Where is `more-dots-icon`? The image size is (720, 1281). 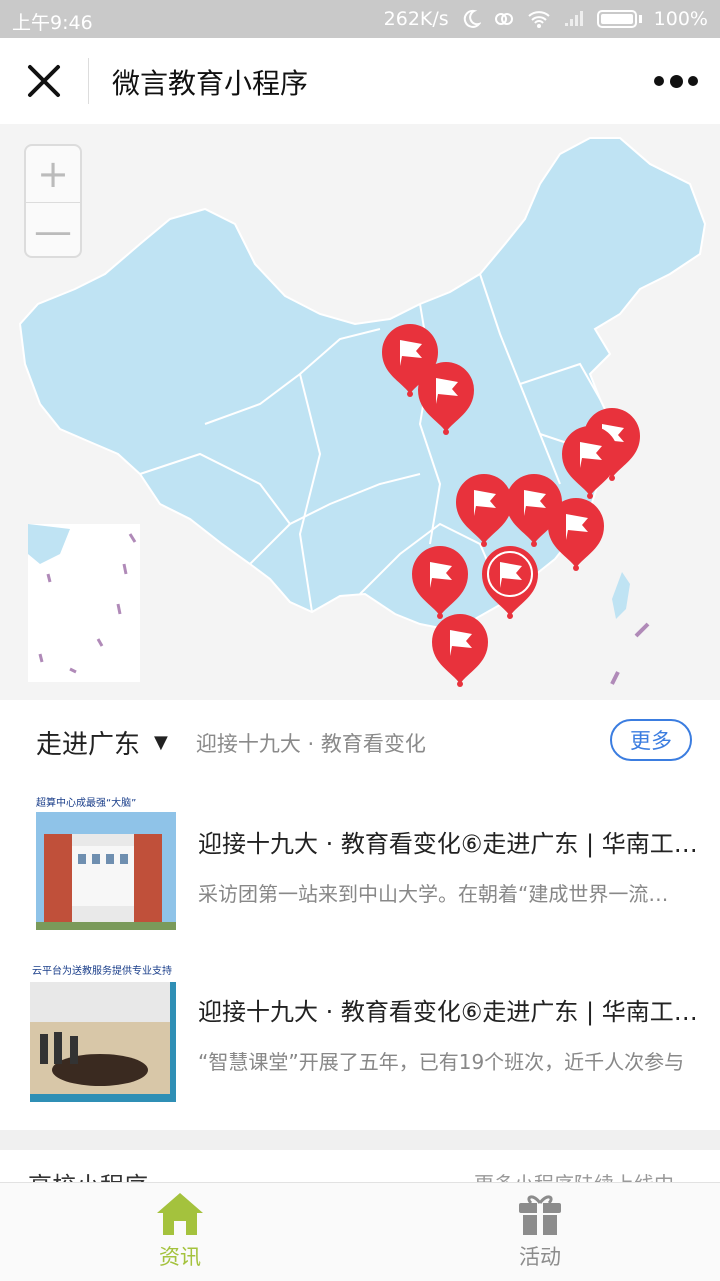 more-dots-icon is located at coordinates (676, 81).